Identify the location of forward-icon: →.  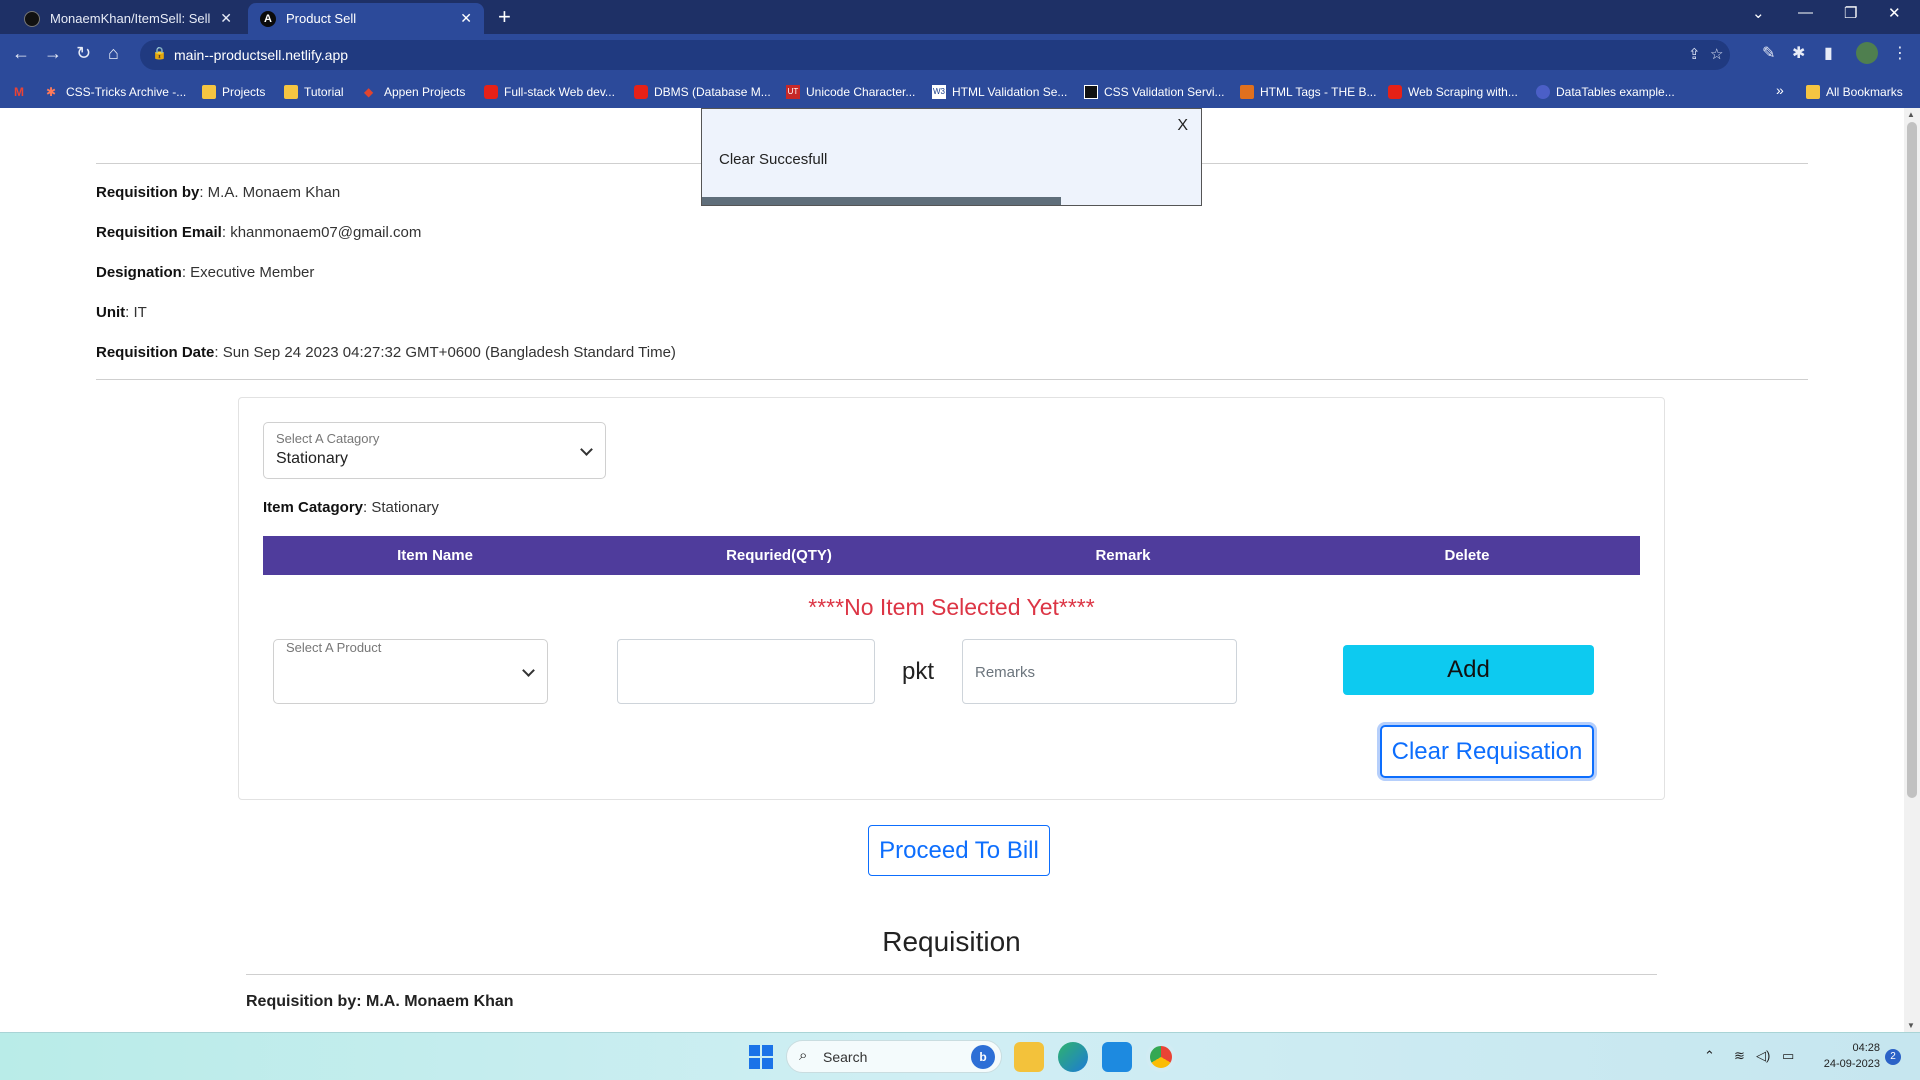
(53, 53).